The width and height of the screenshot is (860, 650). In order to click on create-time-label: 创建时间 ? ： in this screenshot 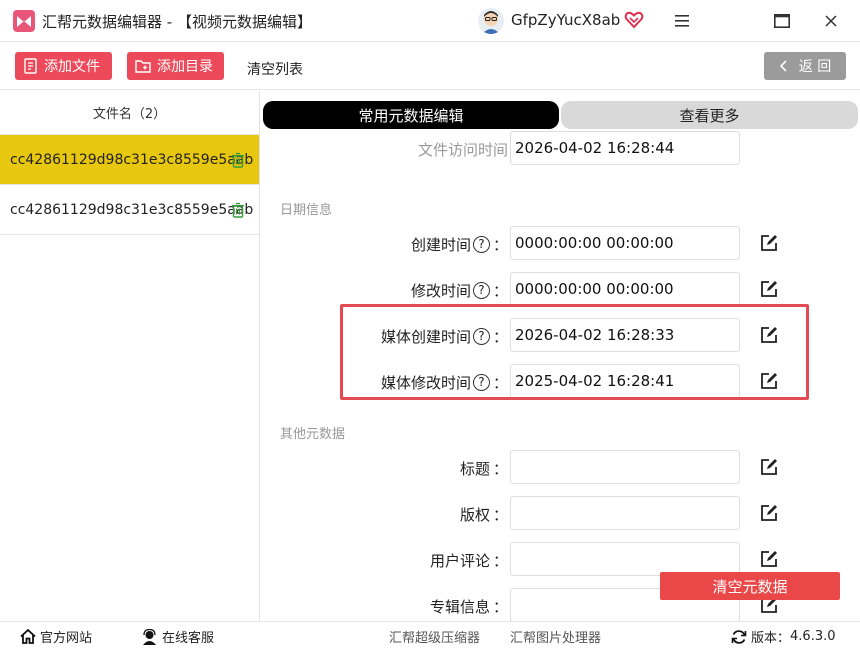, I will do `click(459, 245)`.